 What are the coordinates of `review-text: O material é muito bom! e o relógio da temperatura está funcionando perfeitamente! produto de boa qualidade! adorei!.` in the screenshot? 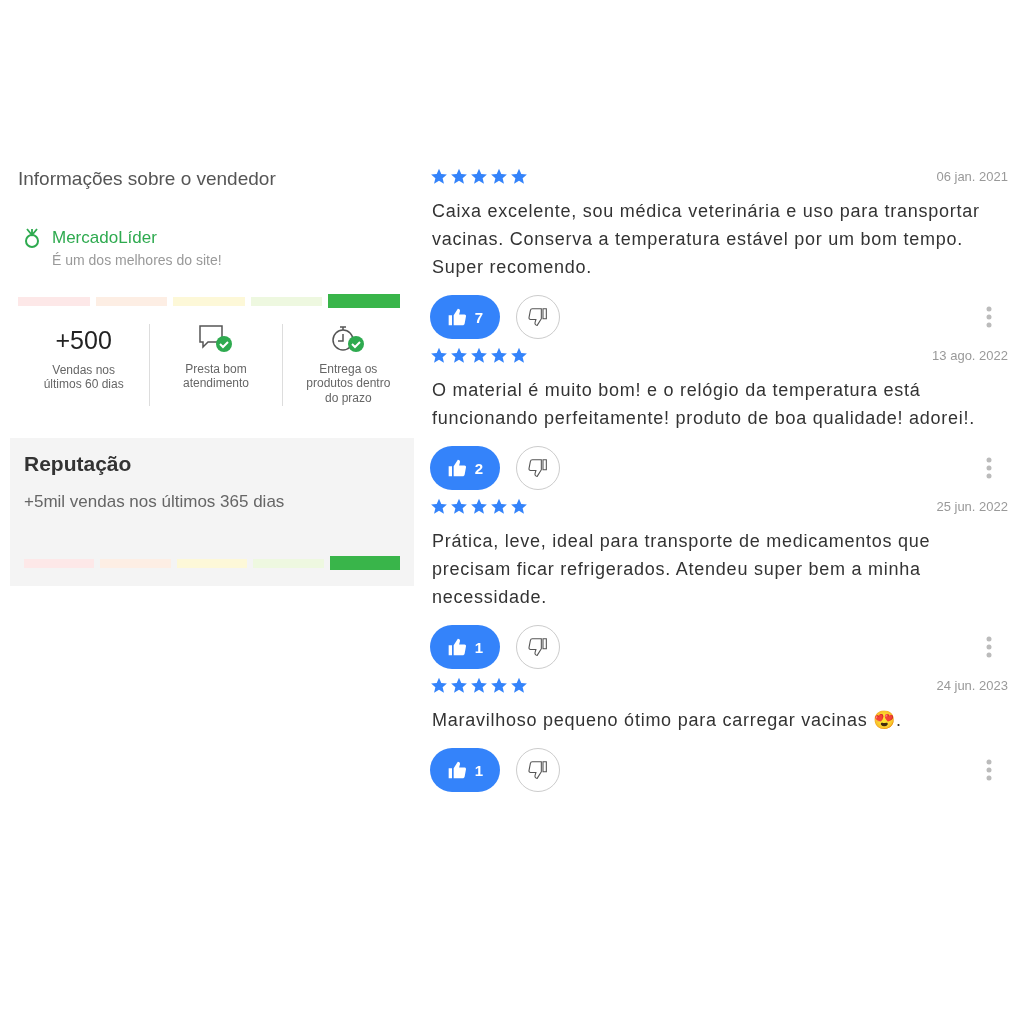 It's located at (704, 404).